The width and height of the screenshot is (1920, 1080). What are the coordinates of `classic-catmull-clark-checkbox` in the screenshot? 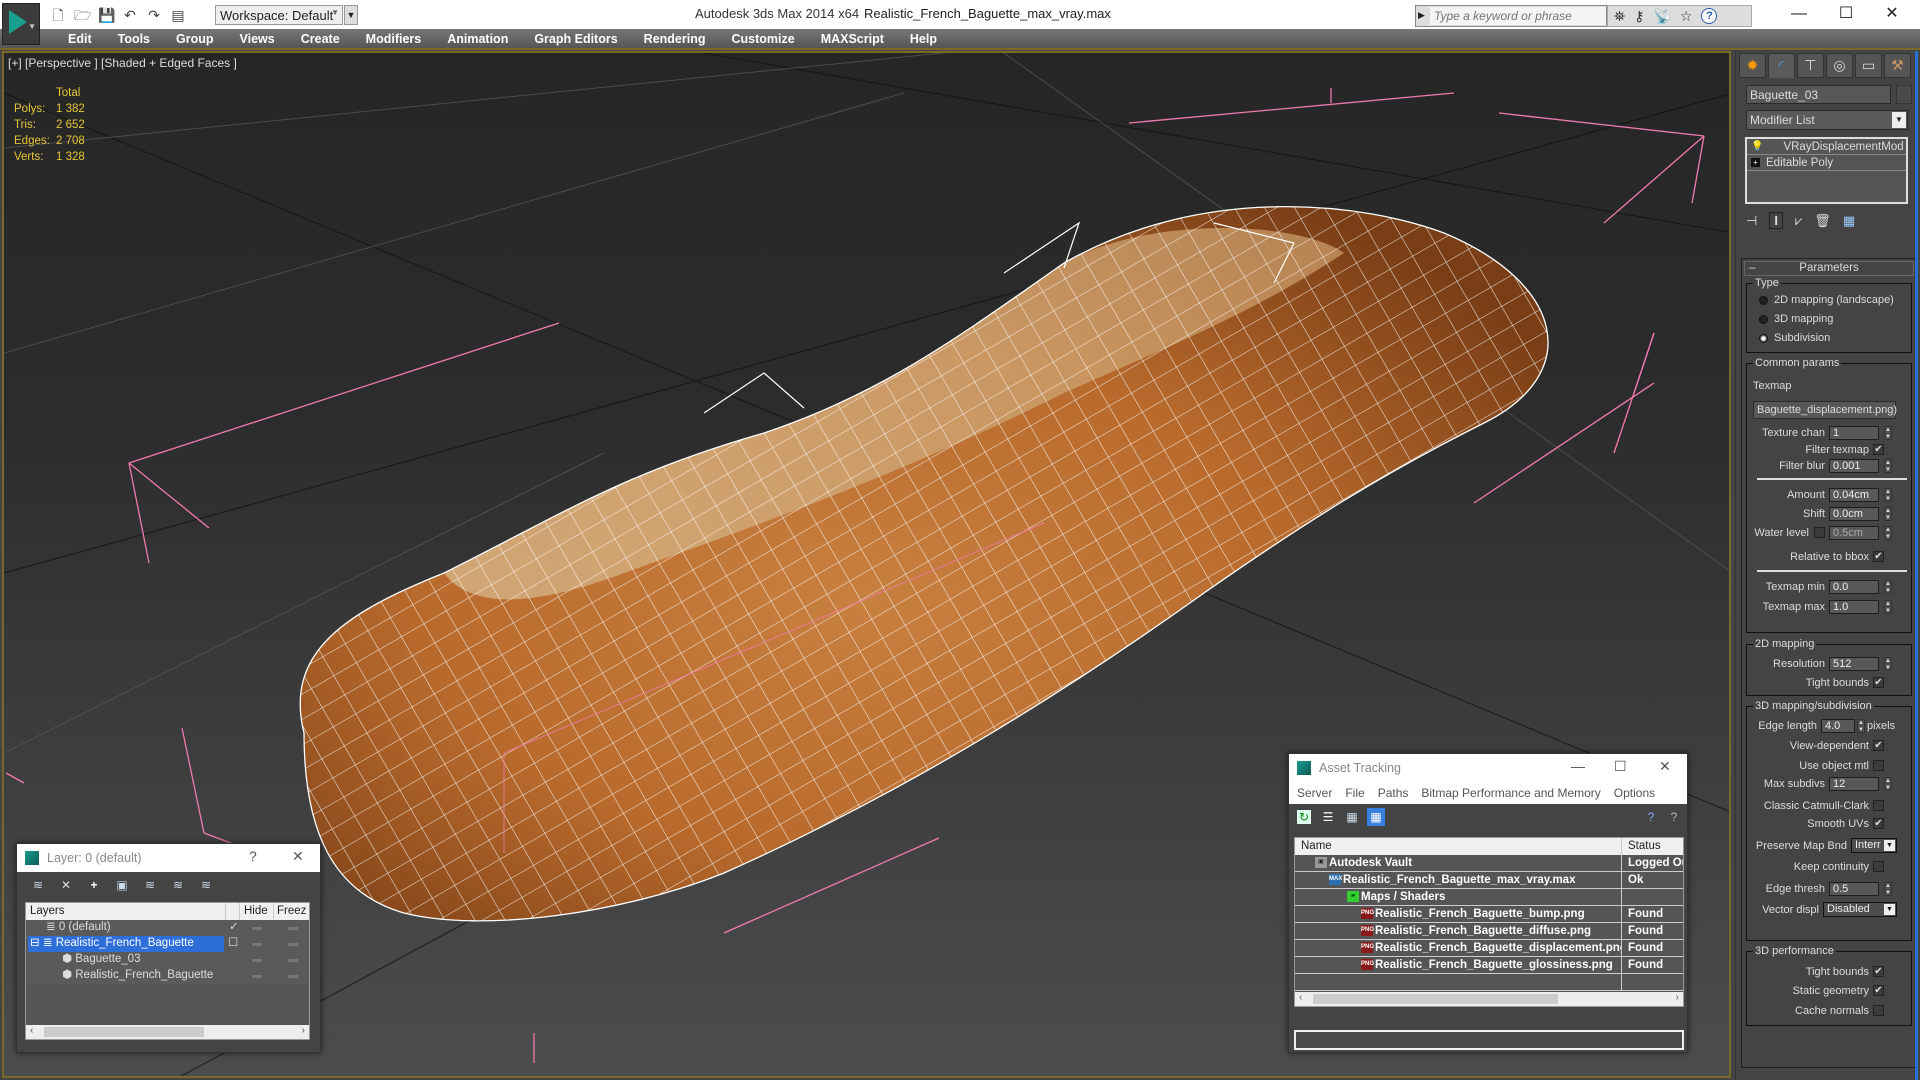 It's located at (1878, 805).